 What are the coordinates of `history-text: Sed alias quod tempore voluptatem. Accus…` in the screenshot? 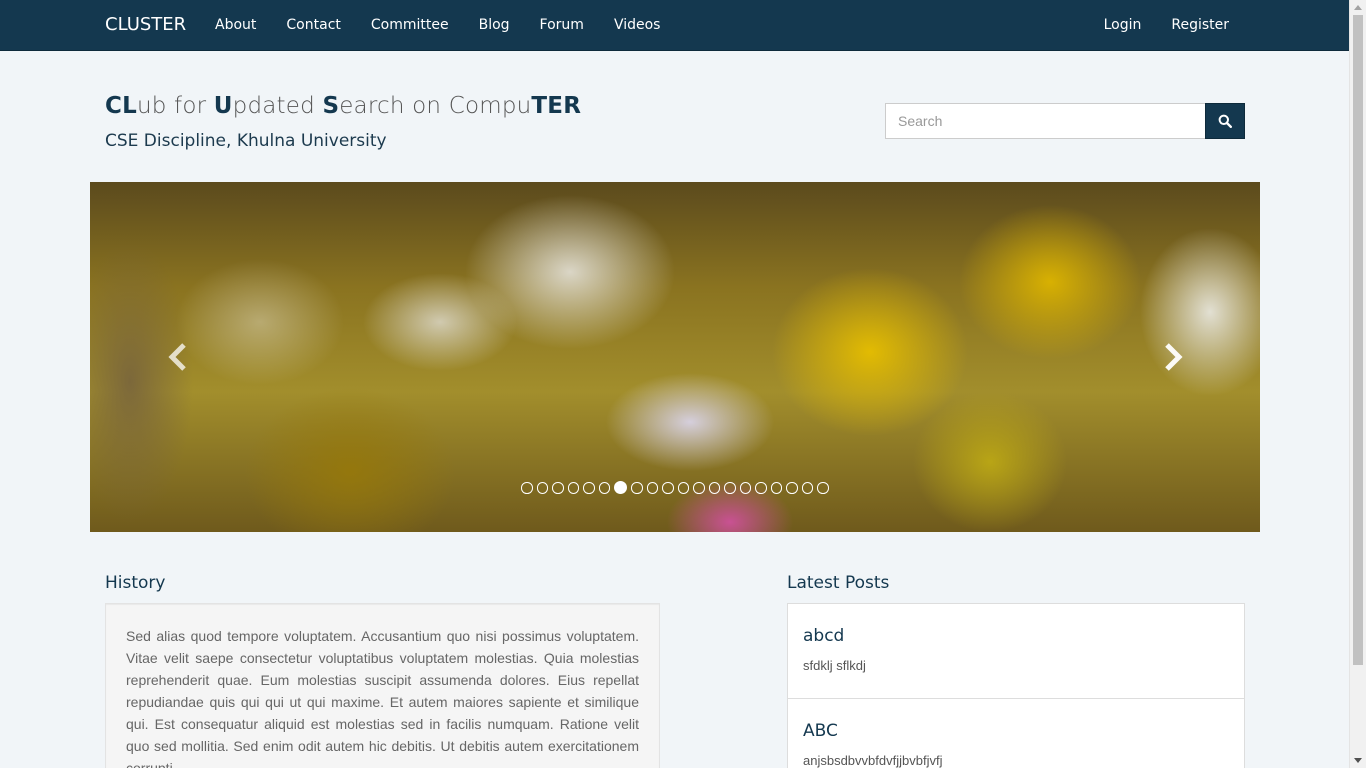 It's located at (382, 698).